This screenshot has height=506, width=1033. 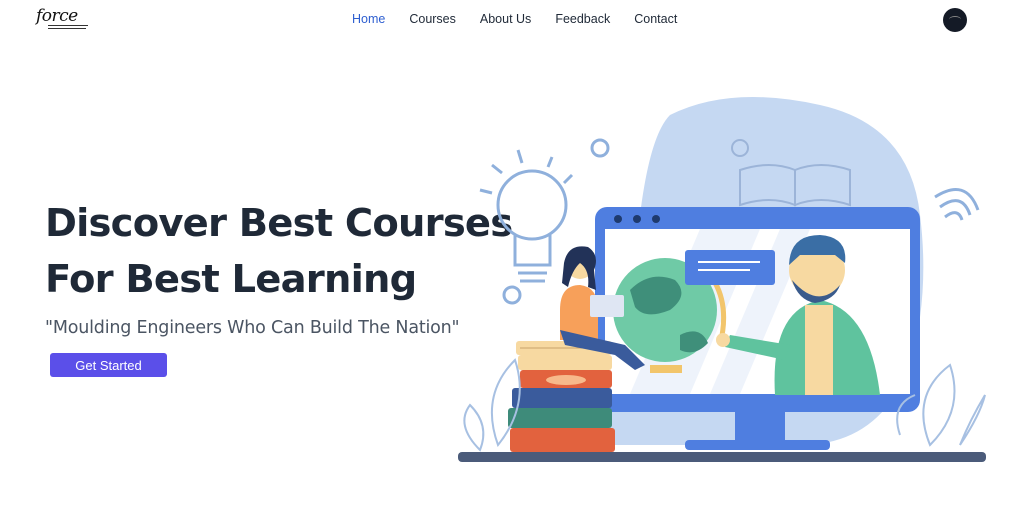 What do you see at coordinates (368, 19) in the screenshot?
I see `nav-home: Home` at bounding box center [368, 19].